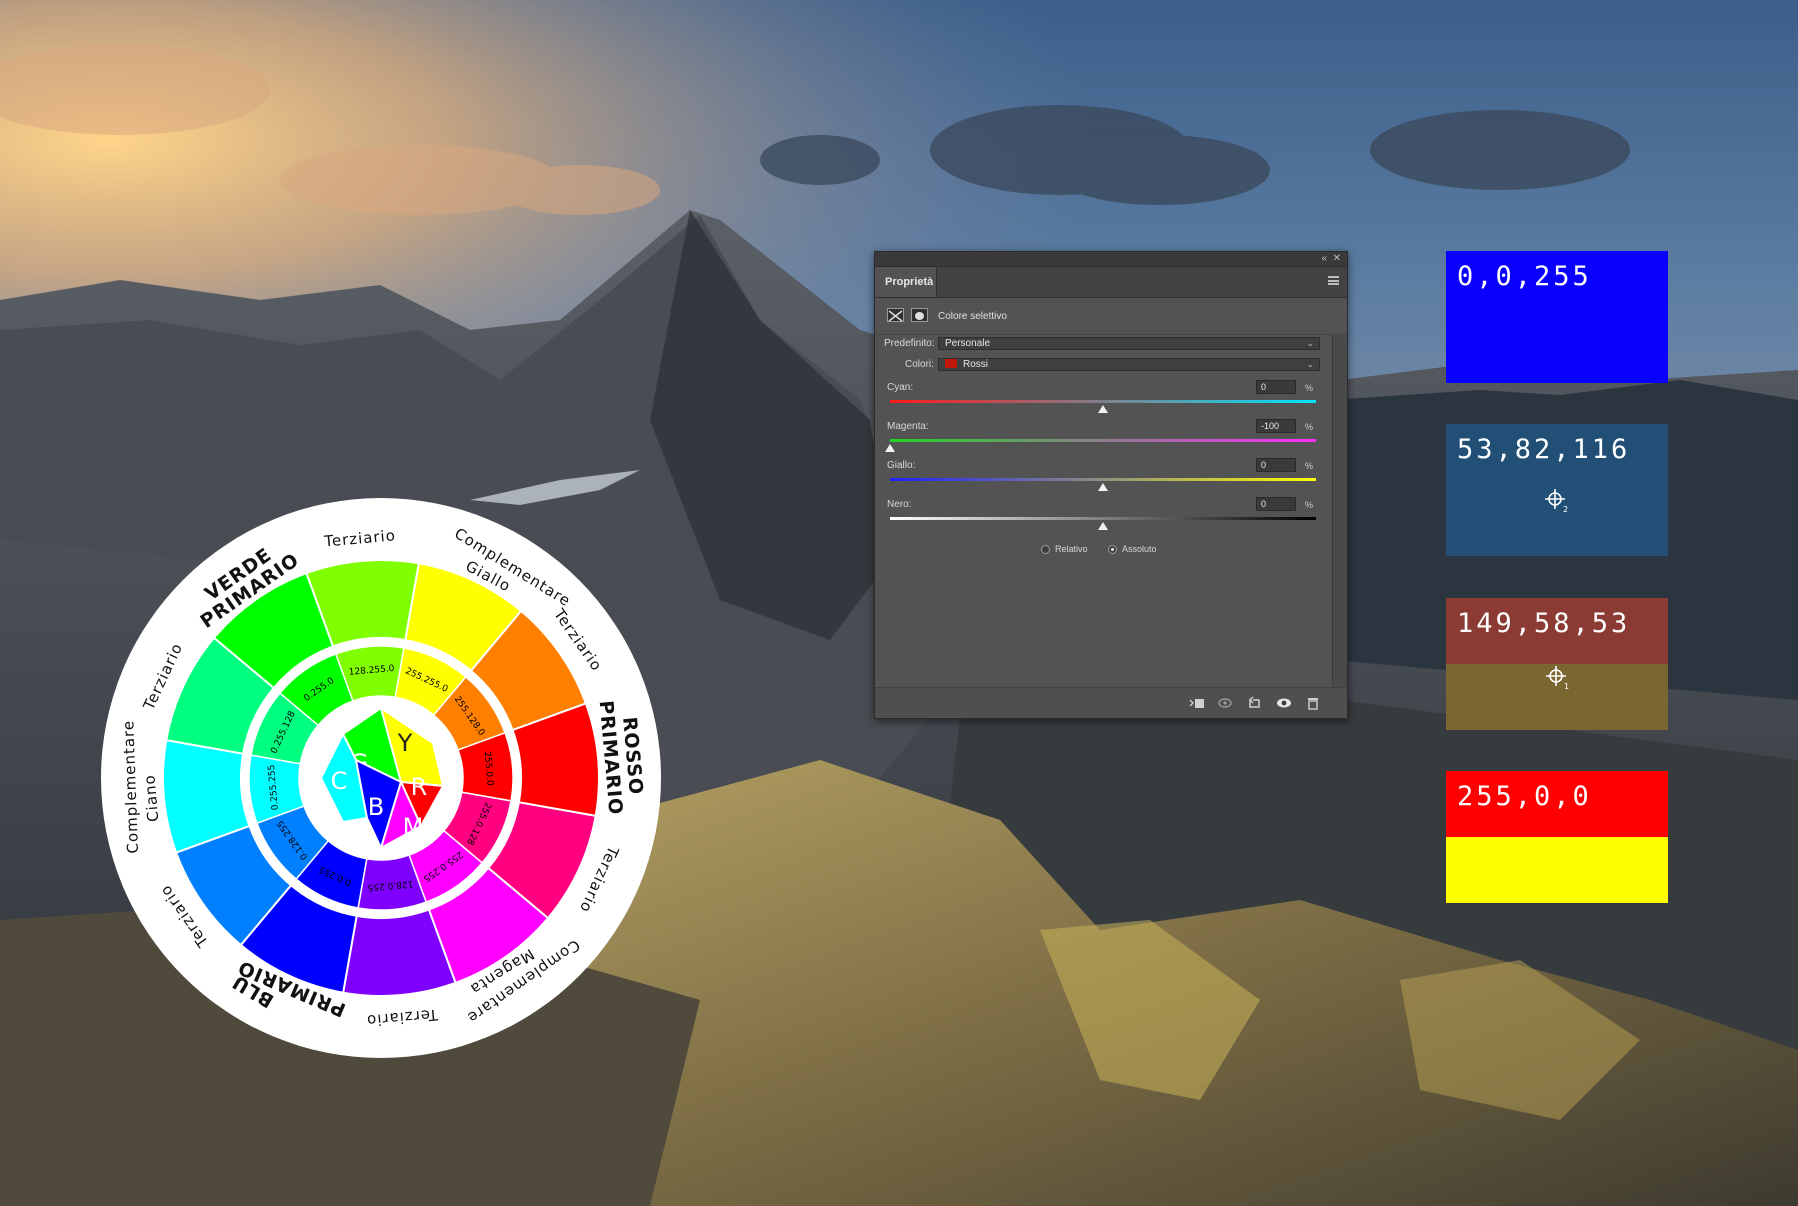  What do you see at coordinates (1557, 664) in the screenshot?
I see `color-card-sample-1: 149,58,53 1` at bounding box center [1557, 664].